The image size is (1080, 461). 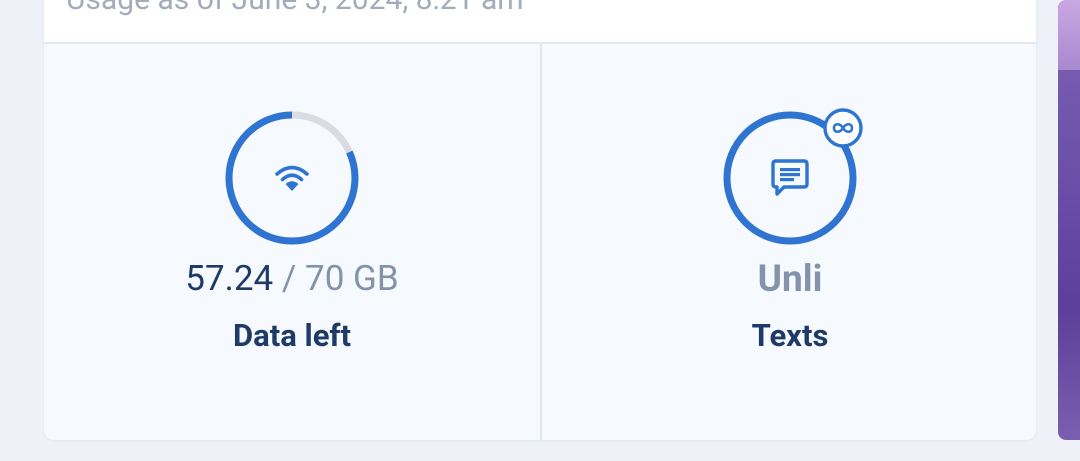 What do you see at coordinates (352, 278) in the screenshot?
I see `data-total-value: 70 GB` at bounding box center [352, 278].